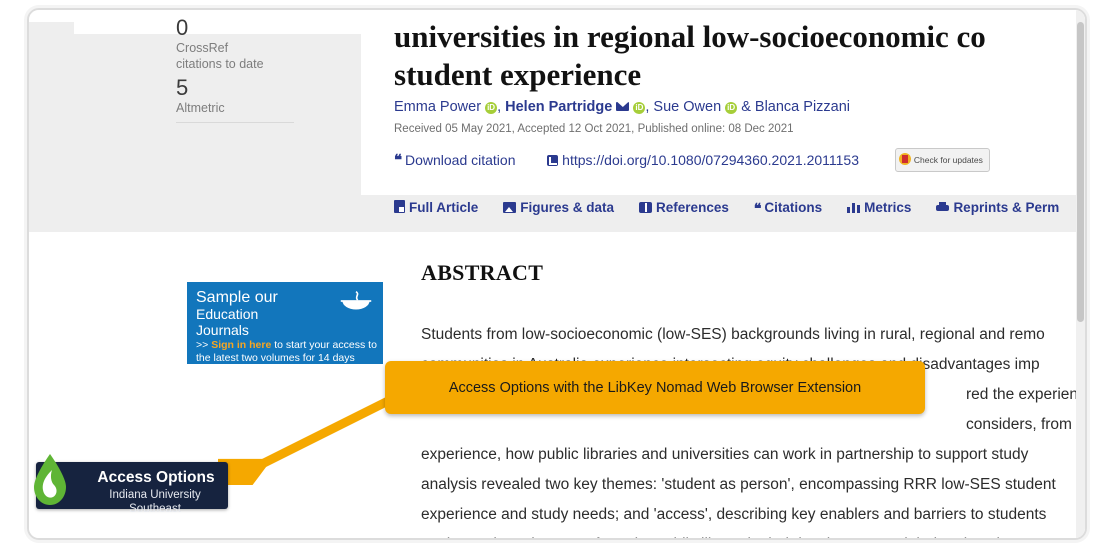 This screenshot has height=546, width=1093. I want to click on crossref-label-line2: citations to date, so click(220, 64).